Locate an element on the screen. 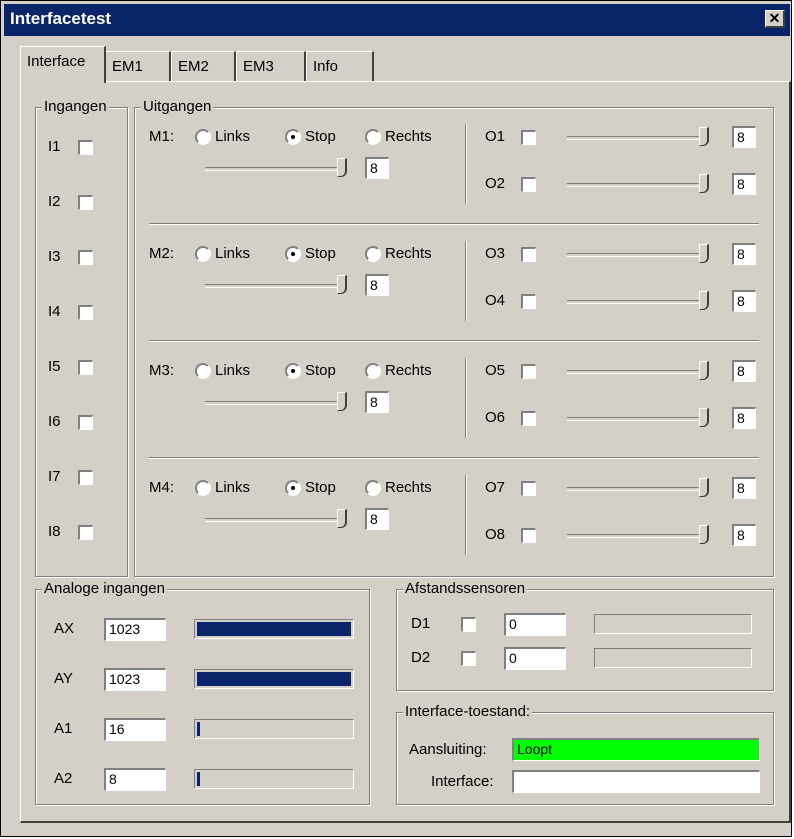  analoge-title: Analoge ingangen is located at coordinates (104, 589).